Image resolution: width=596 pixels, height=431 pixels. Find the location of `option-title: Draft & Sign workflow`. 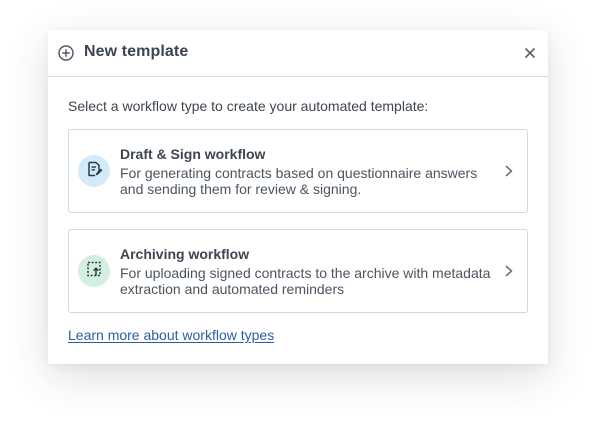

option-title: Draft & Sign workflow is located at coordinates (193, 154).